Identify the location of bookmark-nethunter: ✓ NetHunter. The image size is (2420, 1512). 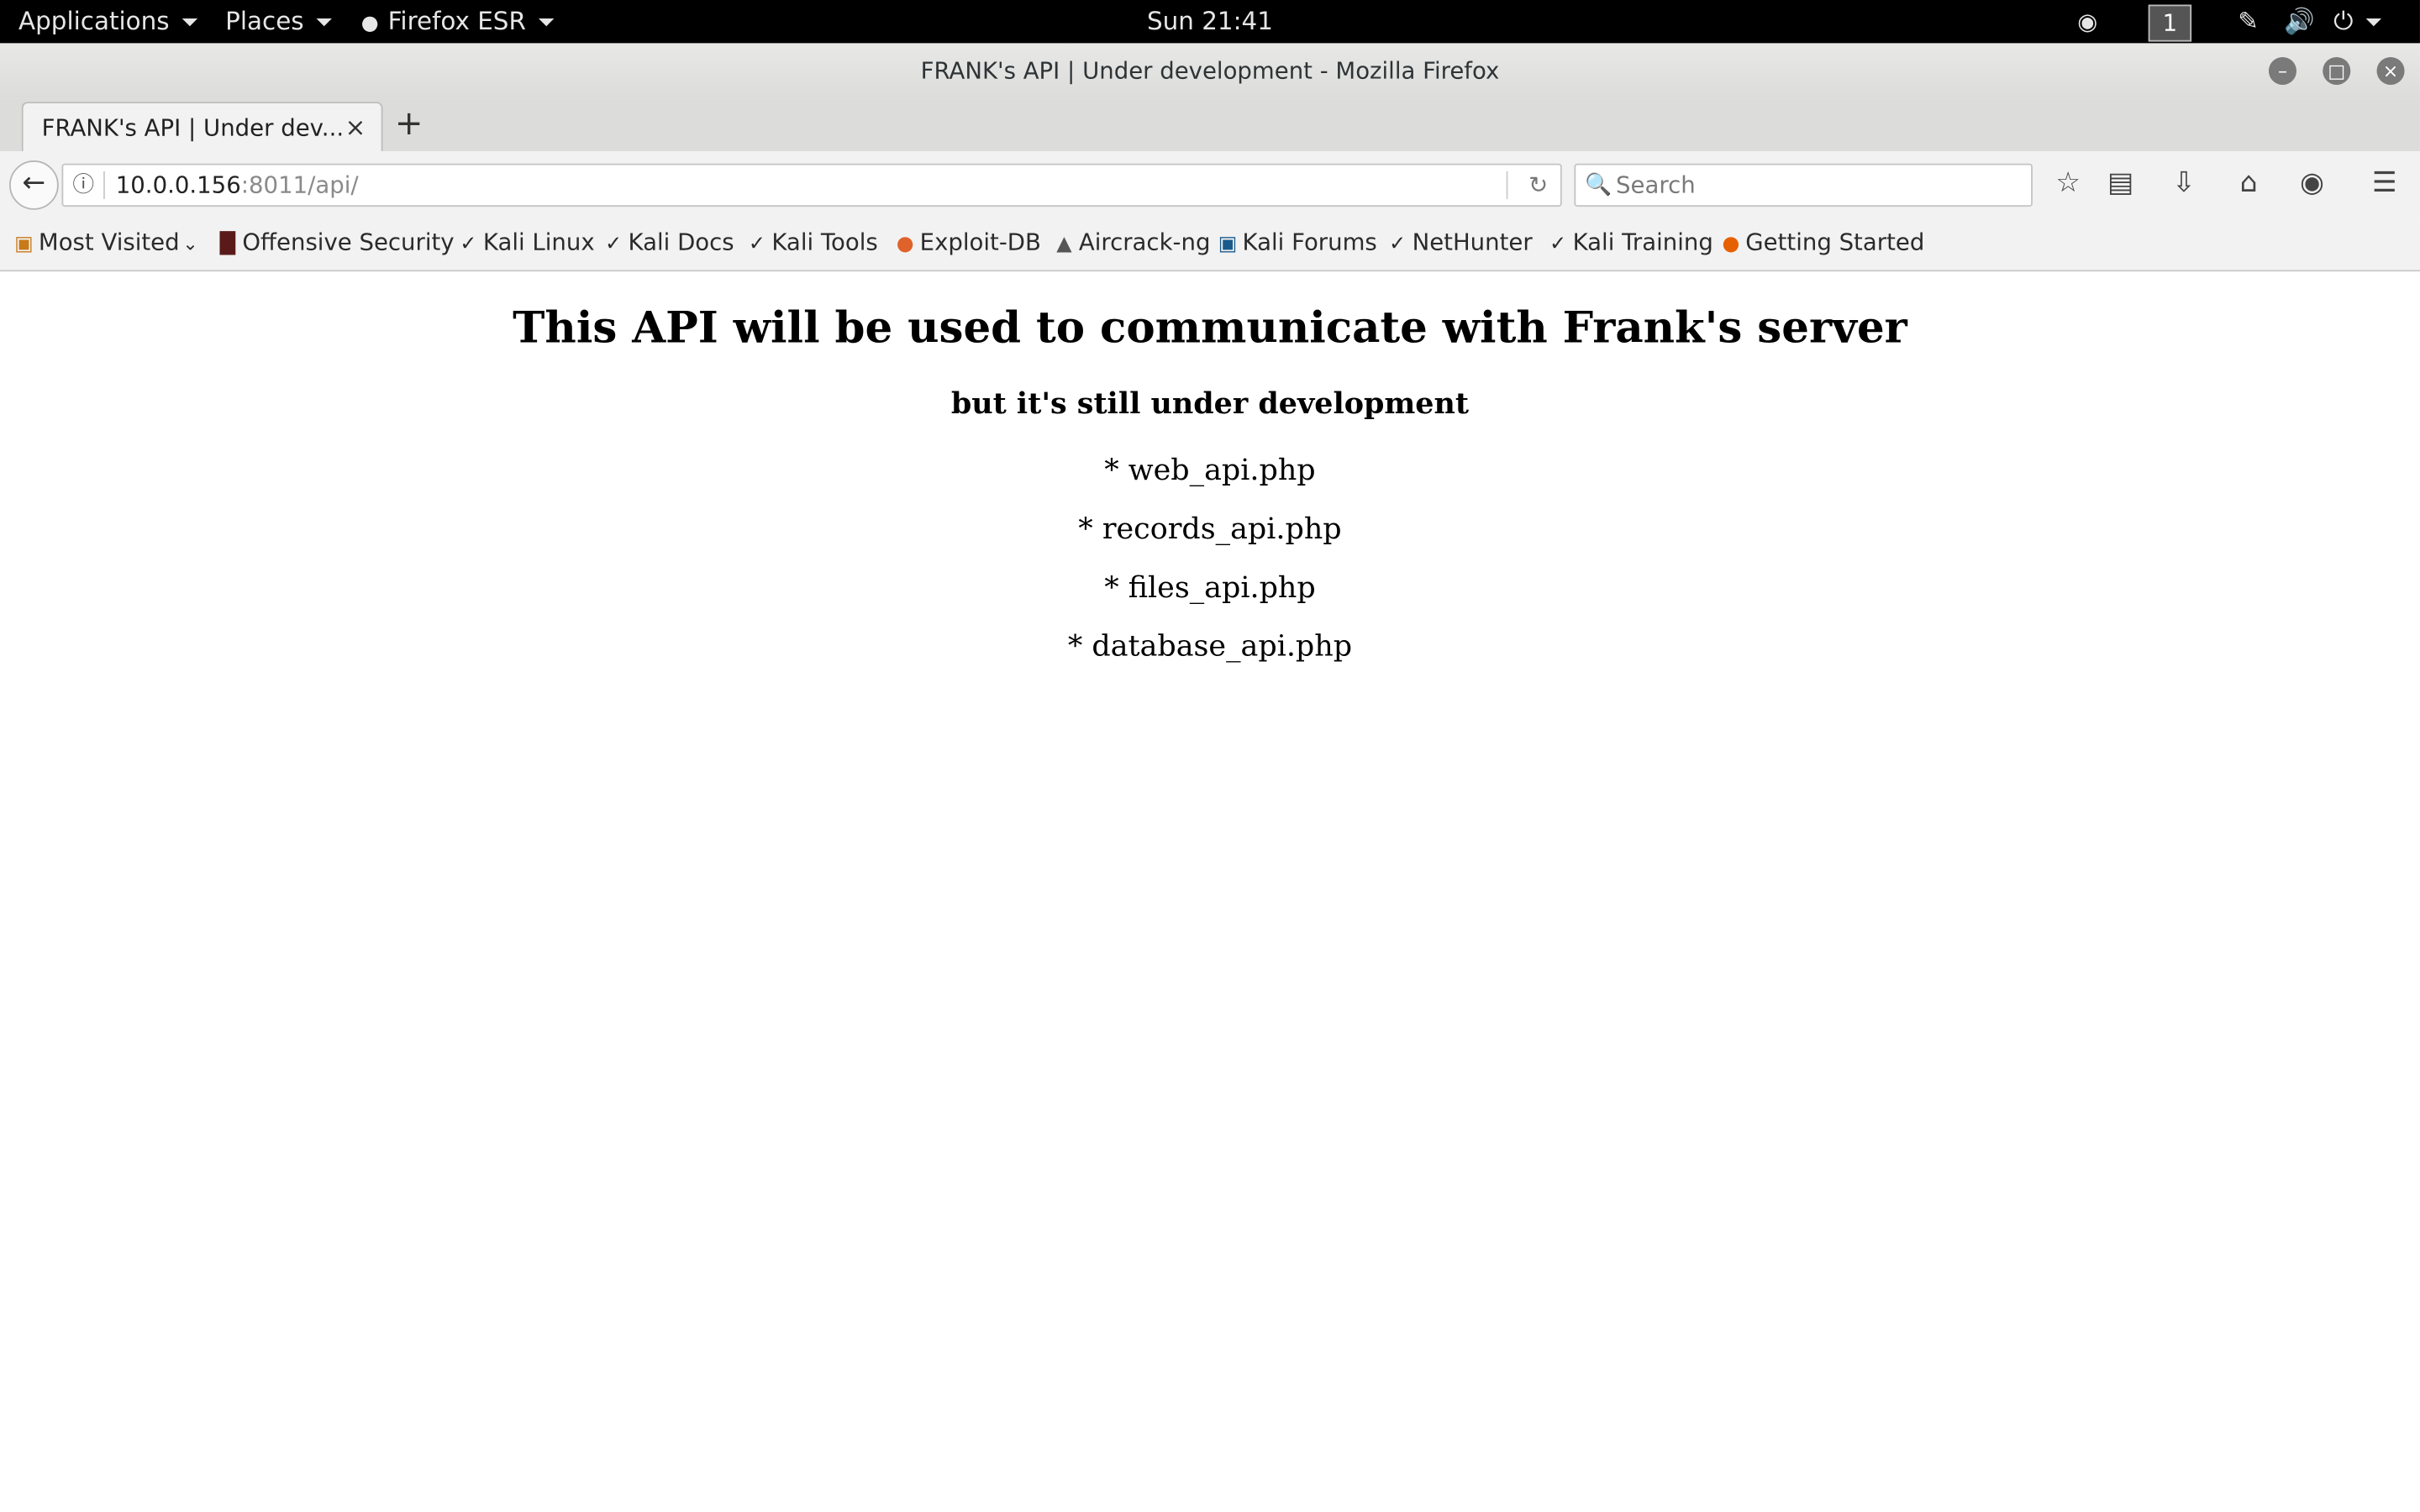
(1459, 243).